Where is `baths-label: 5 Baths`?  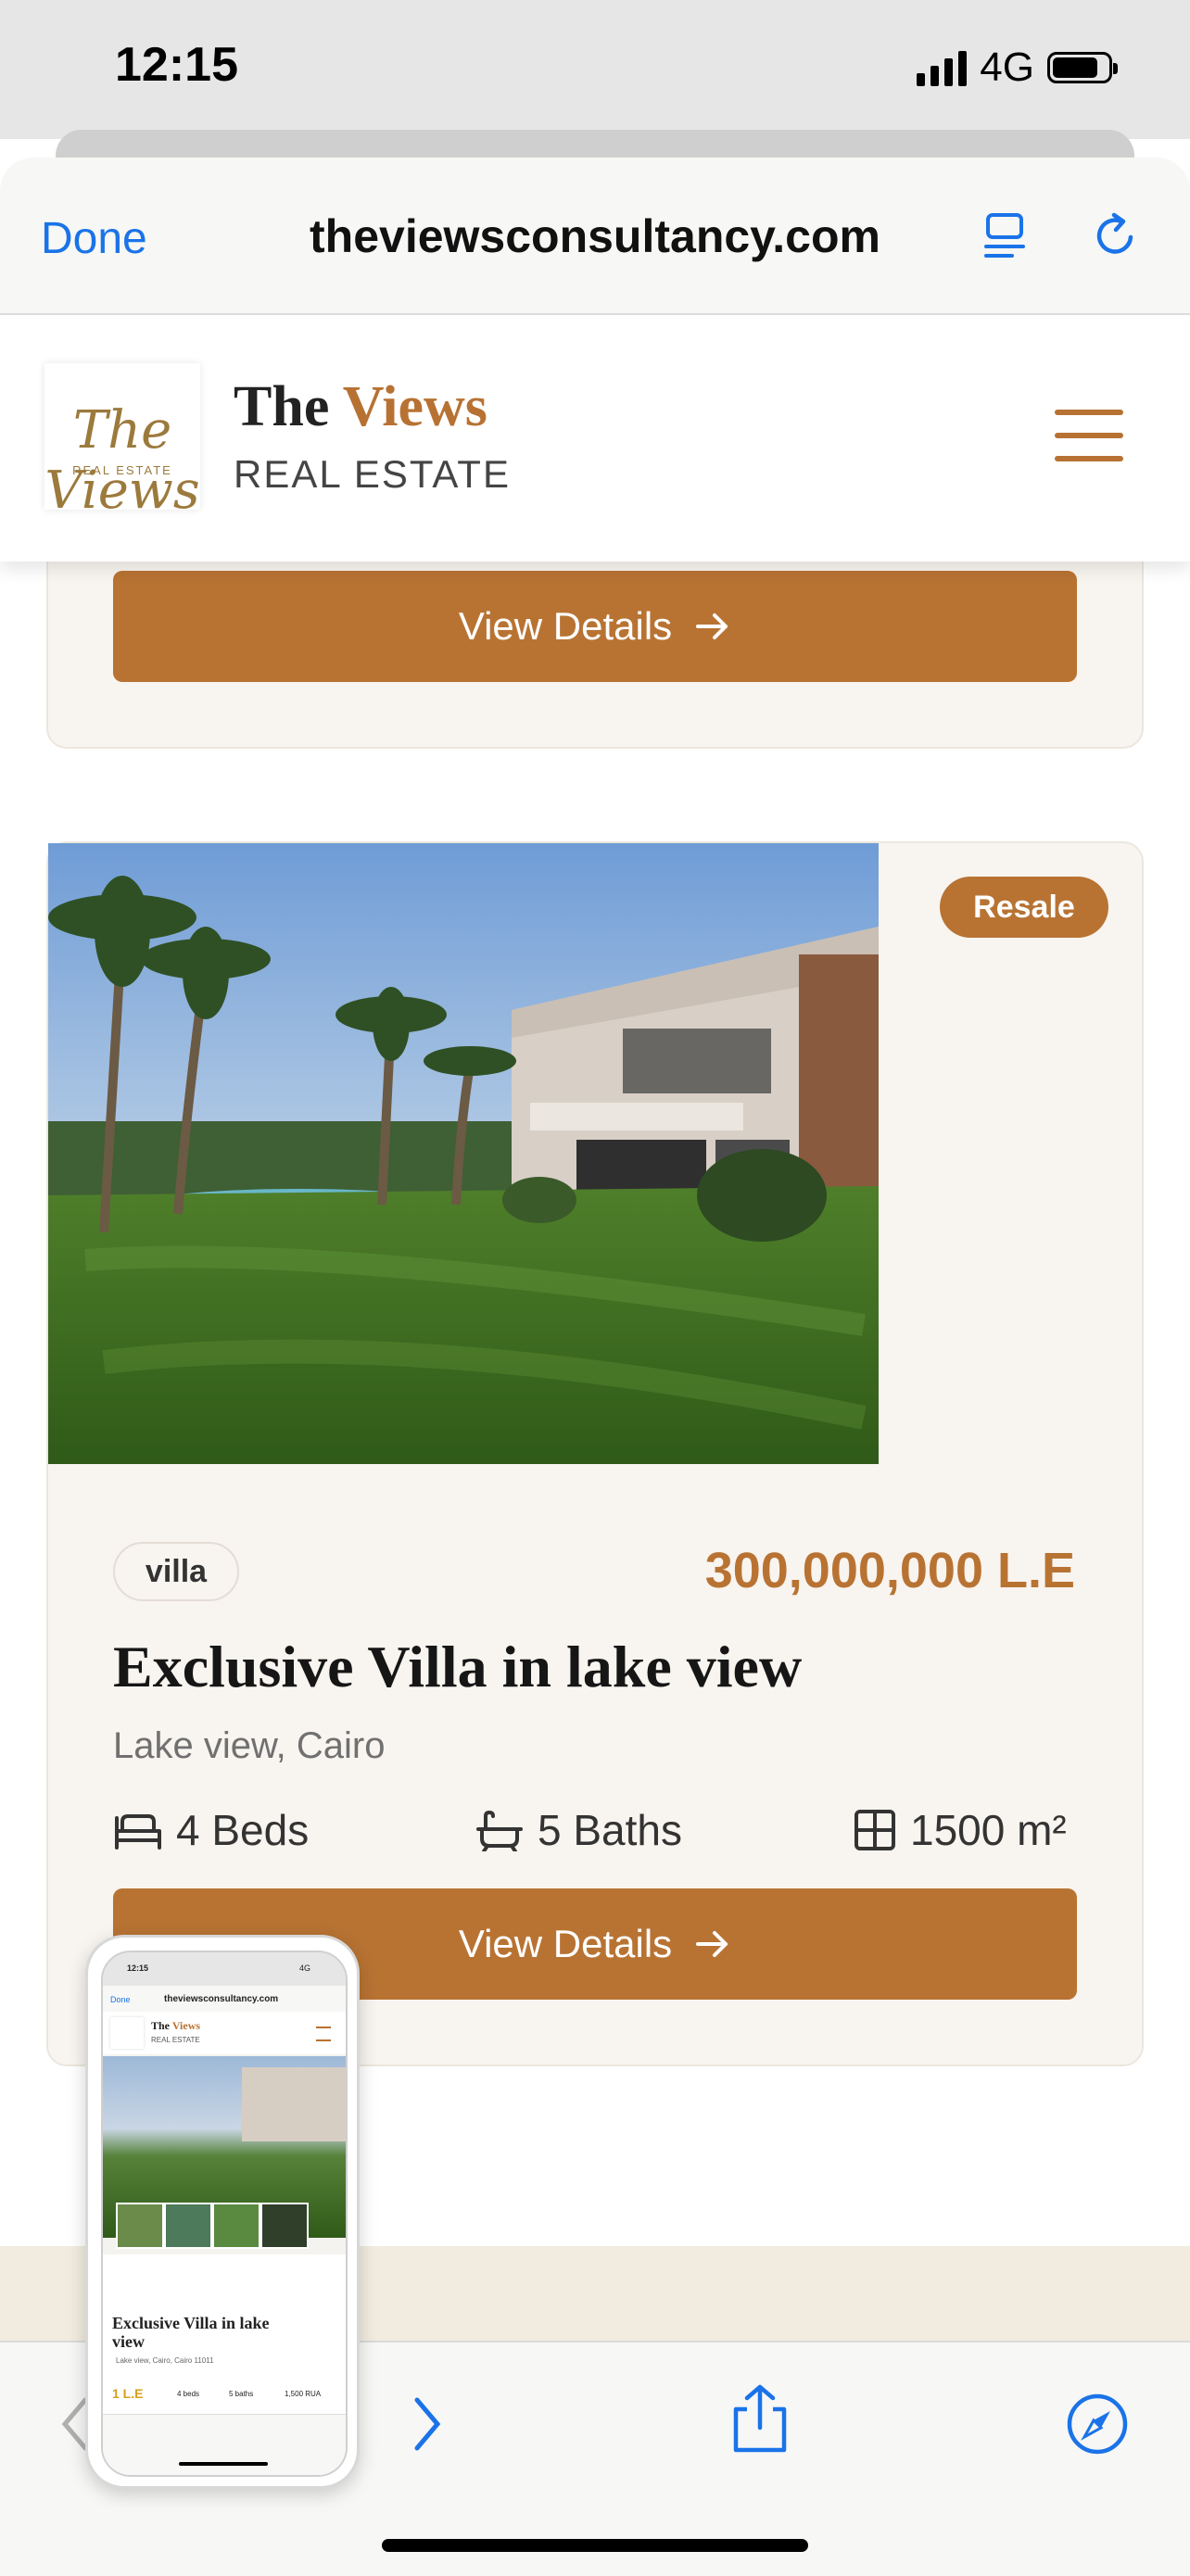 baths-label: 5 Baths is located at coordinates (610, 1830).